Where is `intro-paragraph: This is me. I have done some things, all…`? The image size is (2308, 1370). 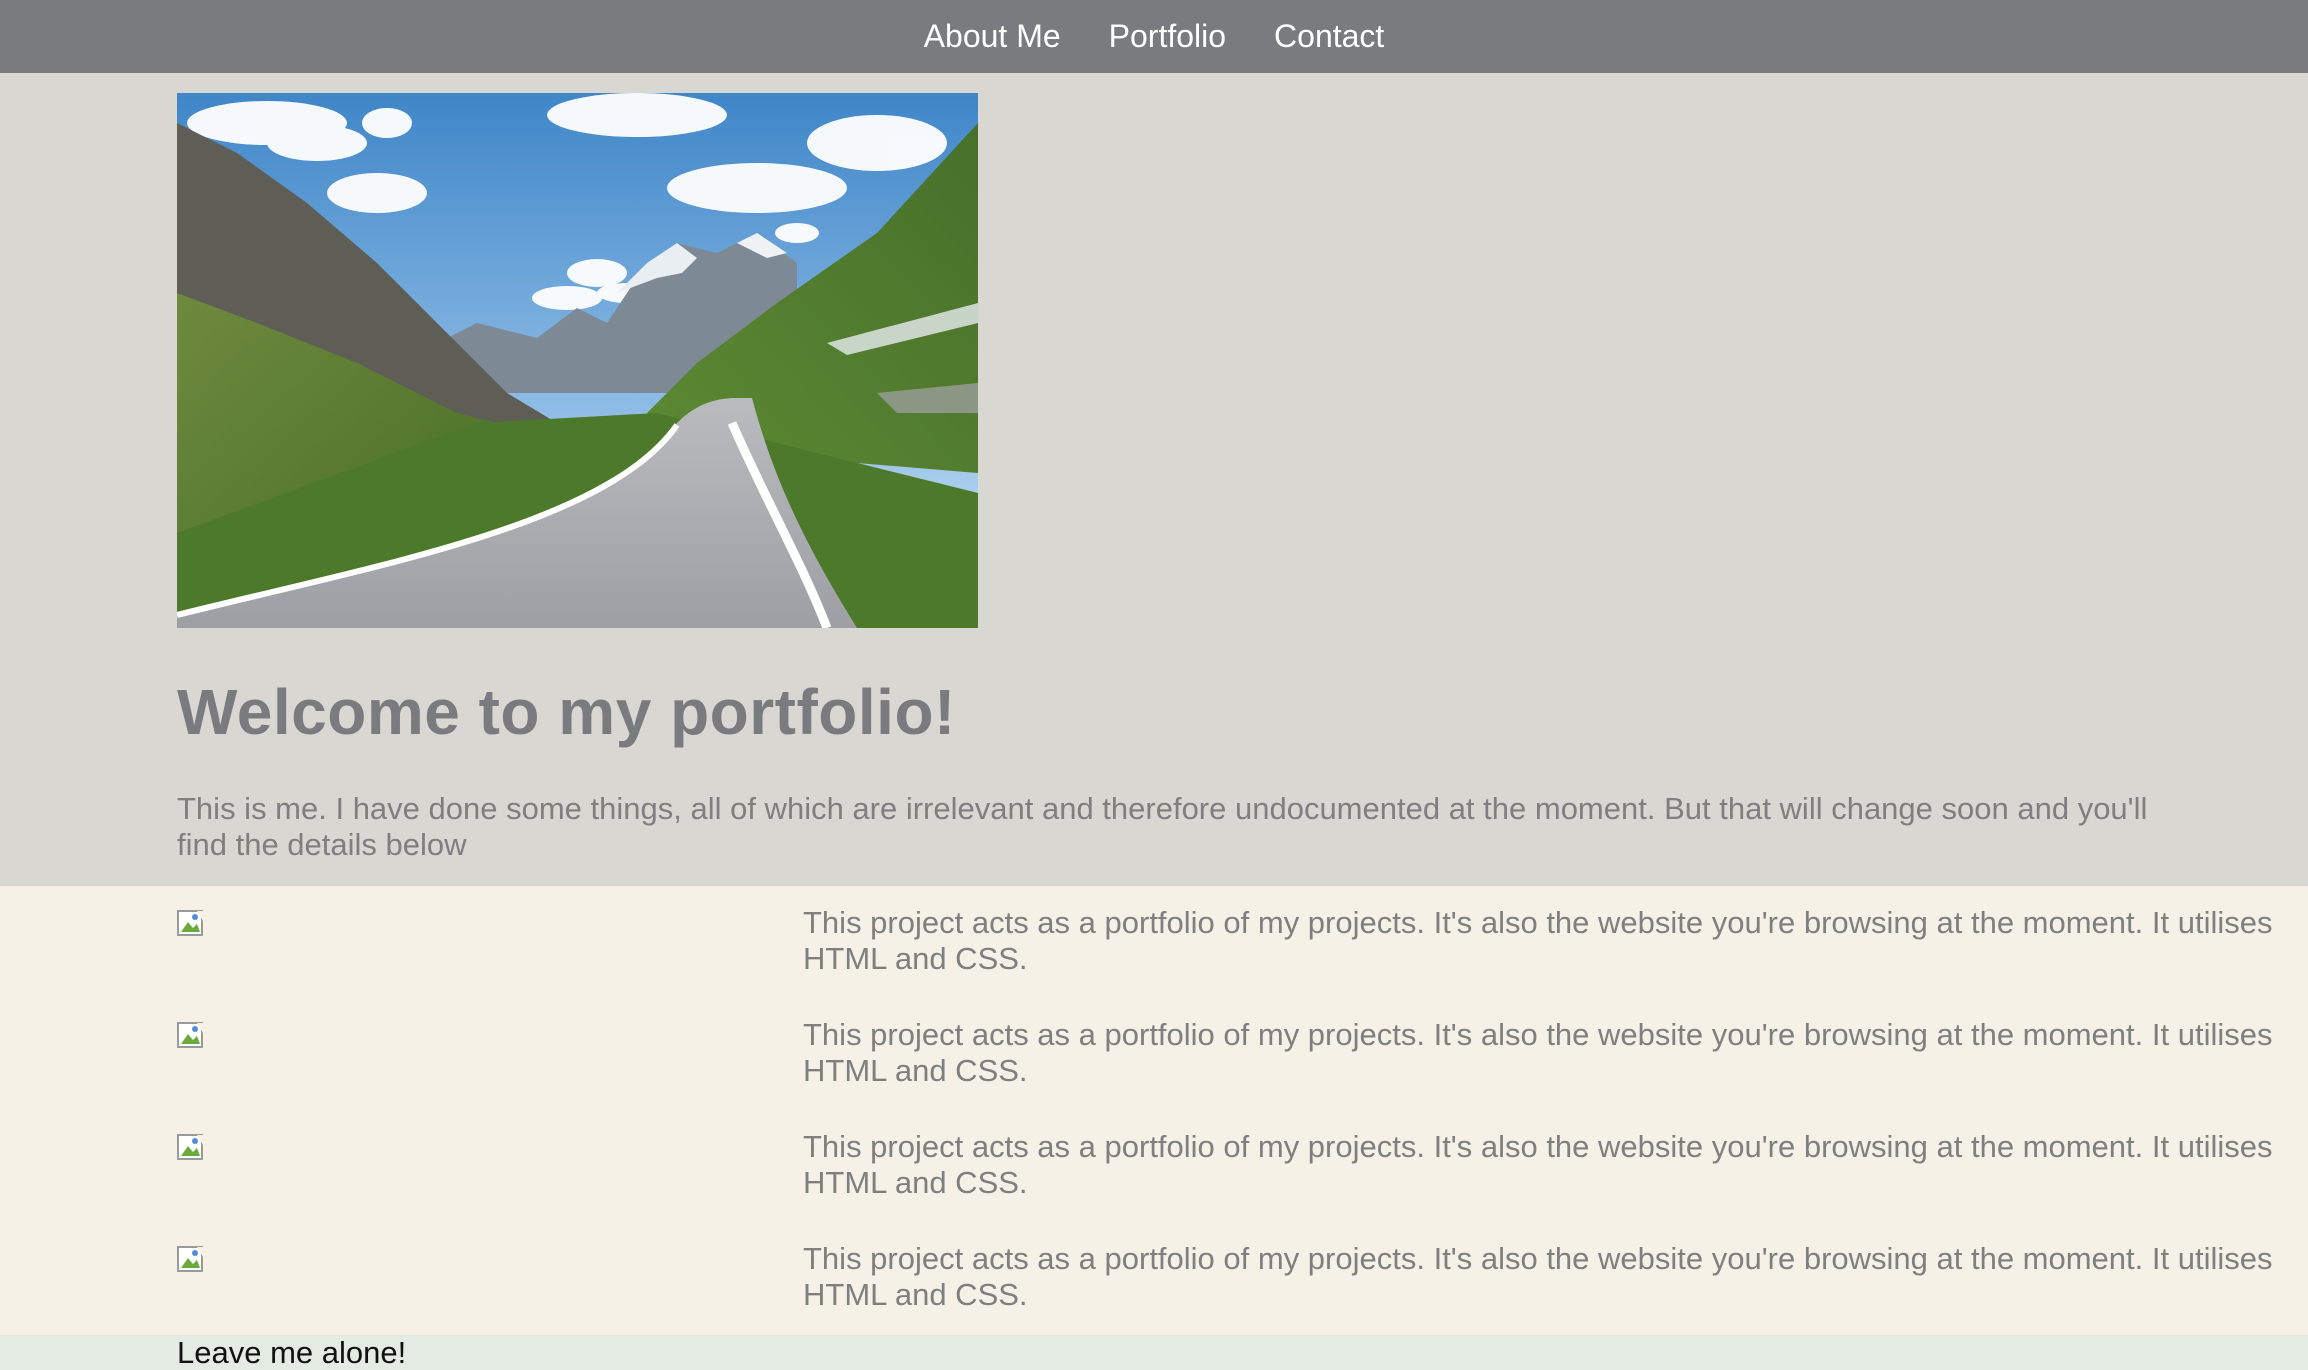
intro-paragraph: This is me. I have done some things, all… is located at coordinates (1162, 826).